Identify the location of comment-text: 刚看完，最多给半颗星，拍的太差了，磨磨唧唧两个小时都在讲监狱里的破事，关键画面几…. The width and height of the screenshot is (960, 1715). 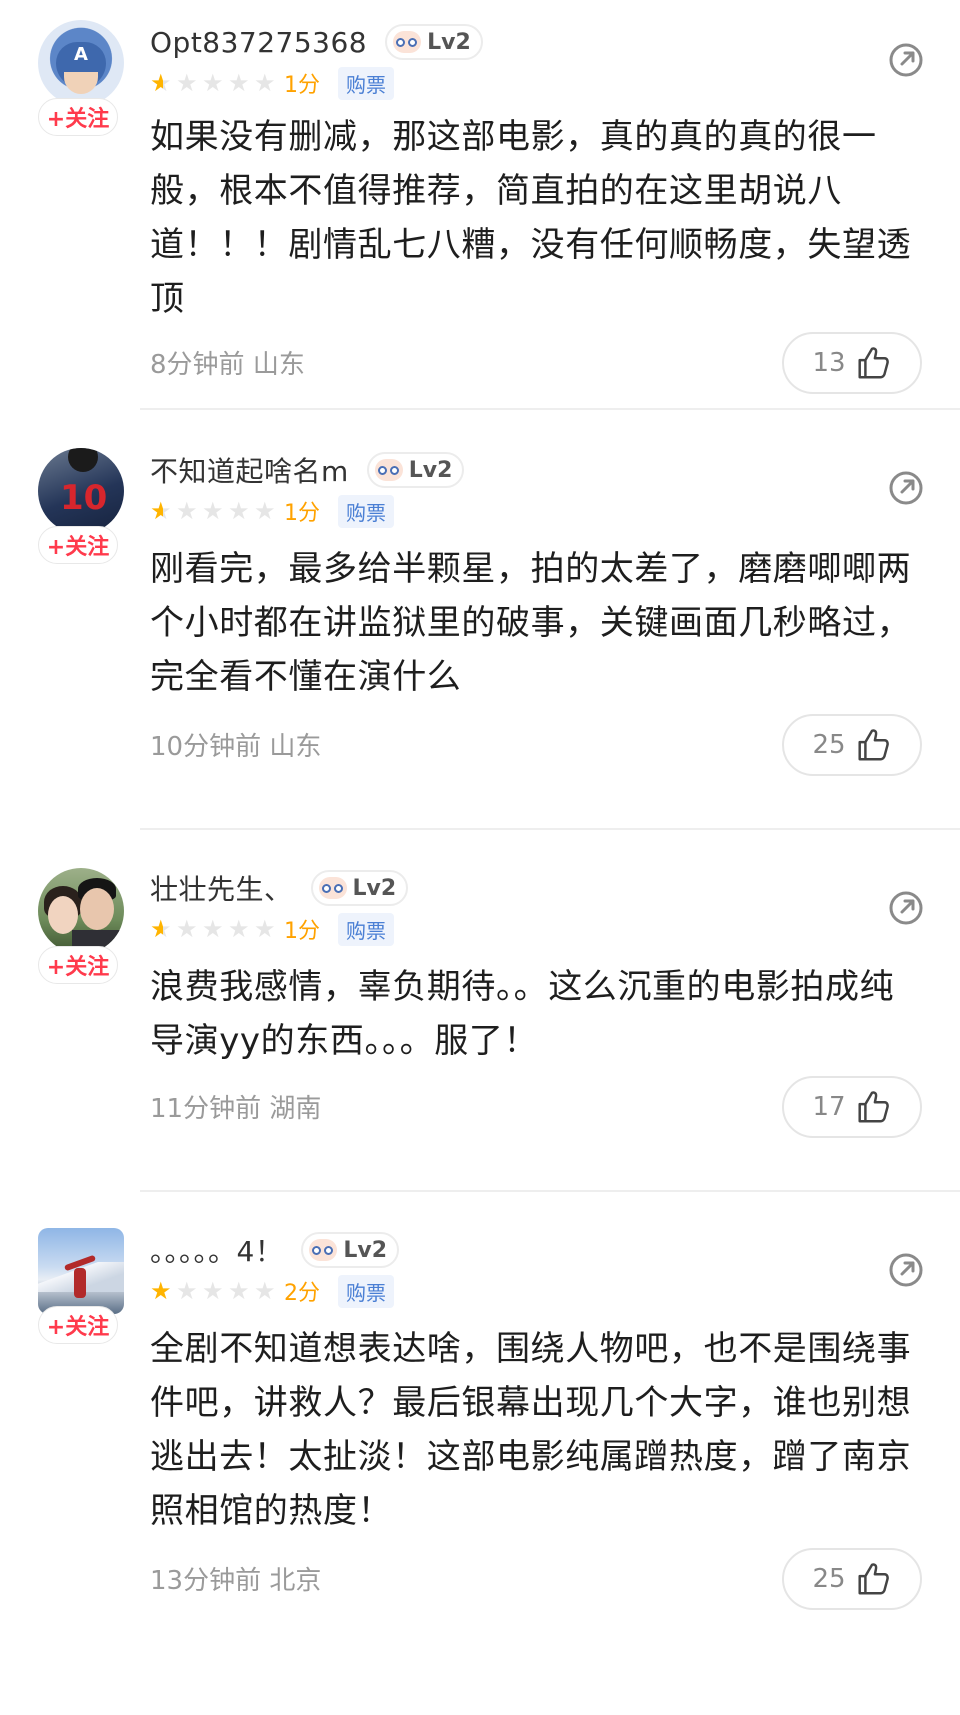
(531, 623).